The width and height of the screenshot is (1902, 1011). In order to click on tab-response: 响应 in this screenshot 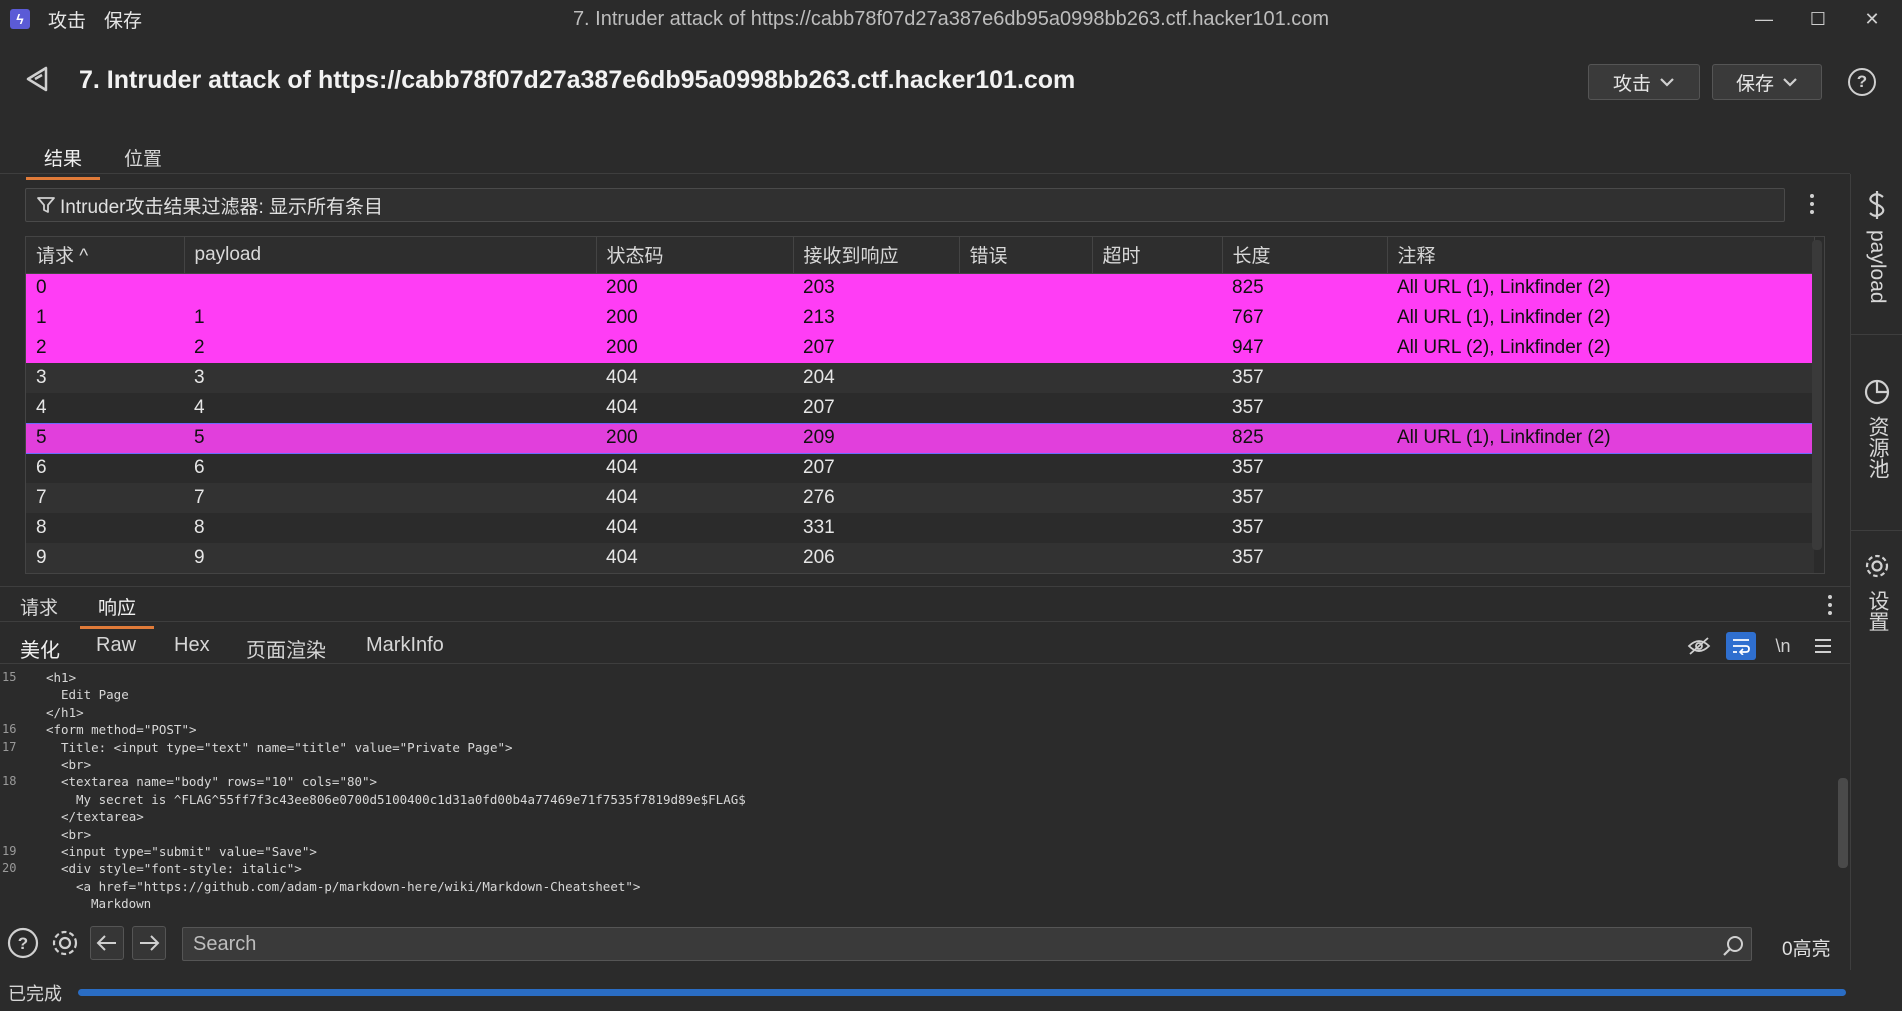, I will do `click(117, 611)`.